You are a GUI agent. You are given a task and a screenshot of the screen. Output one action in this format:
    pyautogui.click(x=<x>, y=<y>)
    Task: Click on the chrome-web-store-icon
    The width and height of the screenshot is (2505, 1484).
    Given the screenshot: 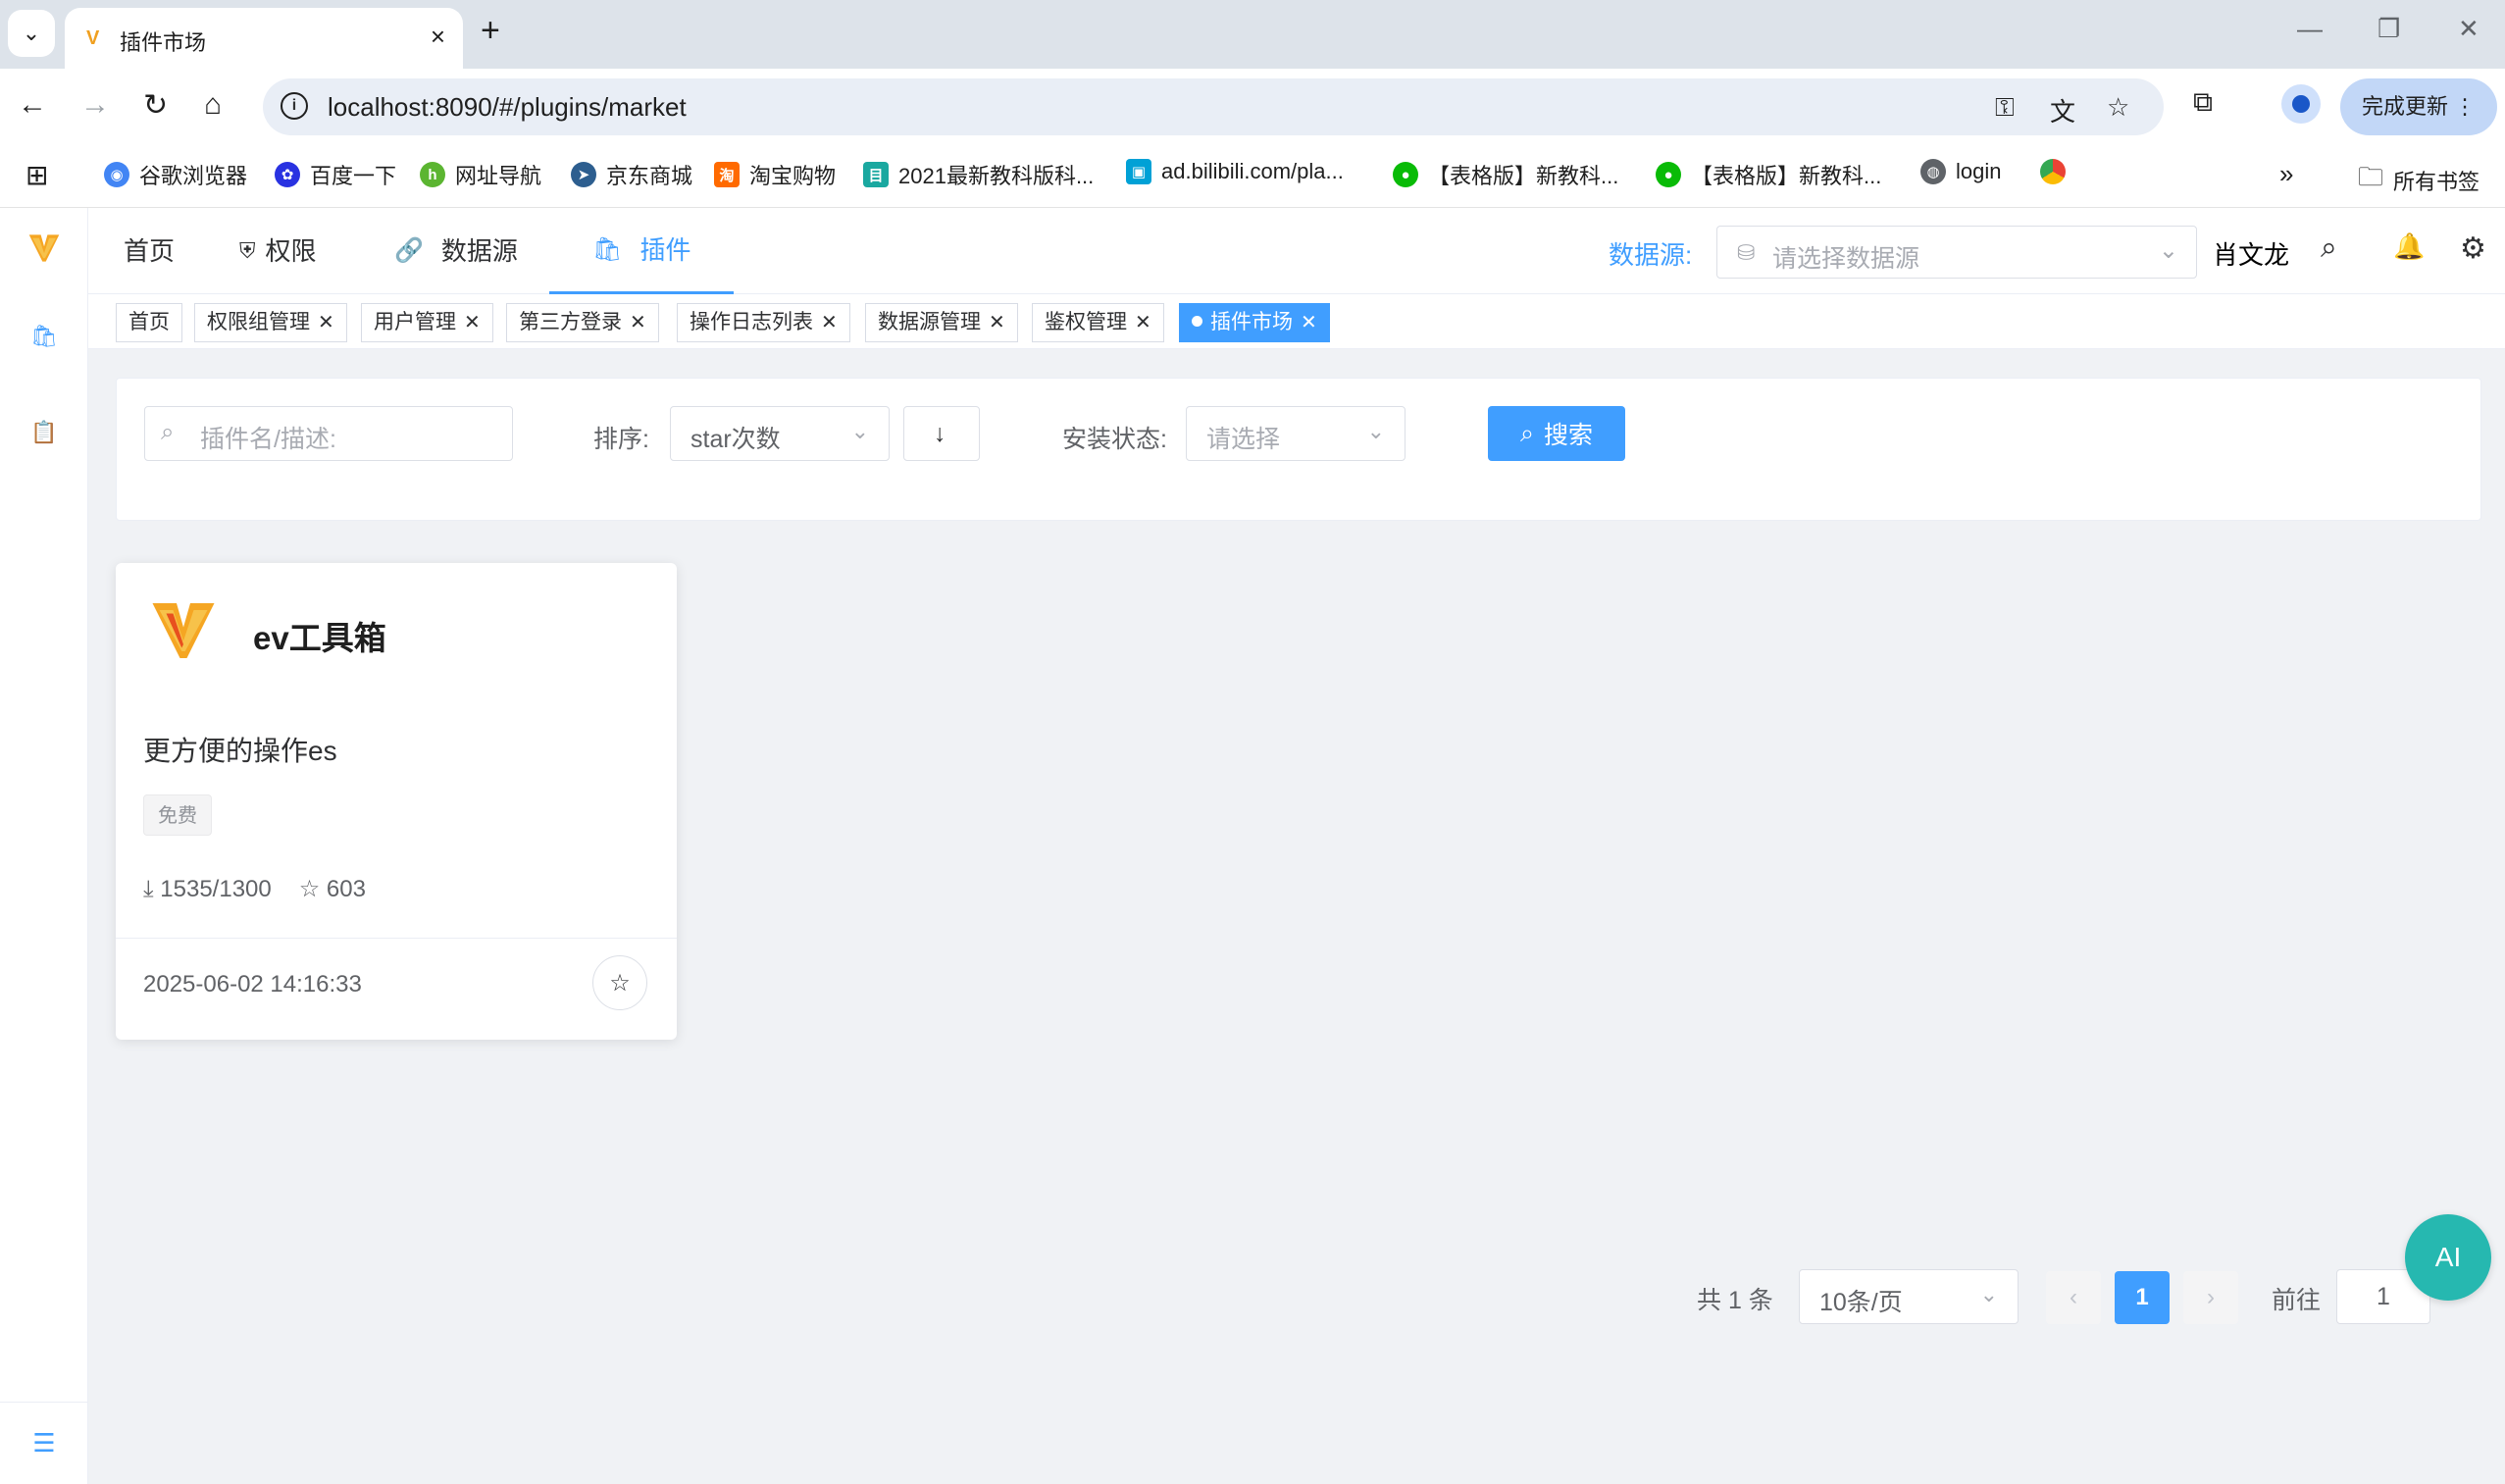 What is the action you would take?
    pyautogui.click(x=2053, y=171)
    